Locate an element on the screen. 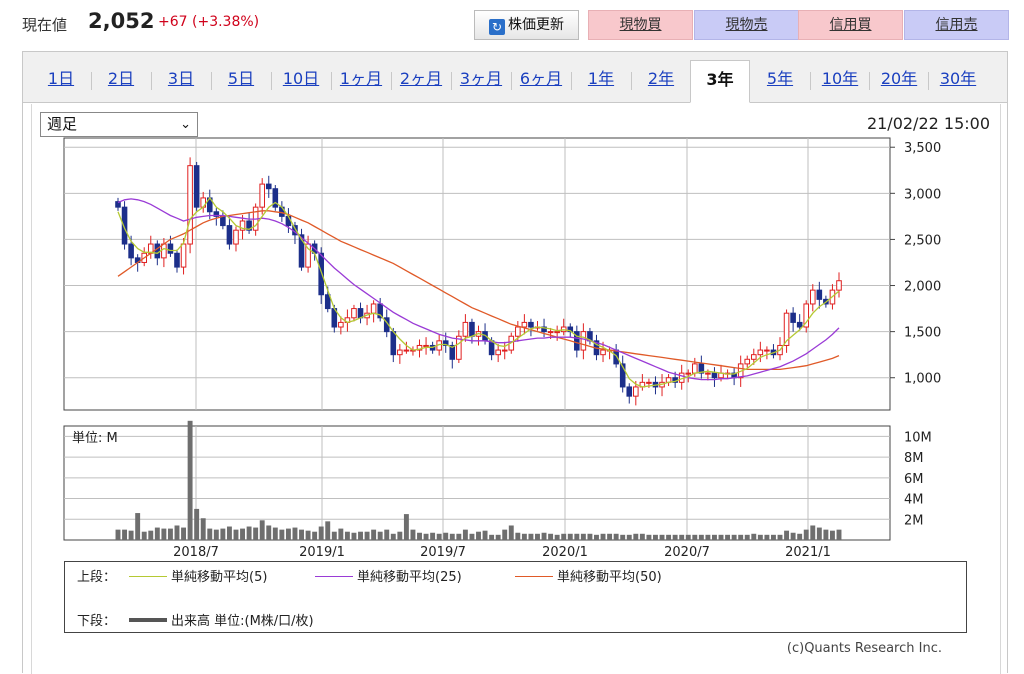 The width and height of the screenshot is (1024, 674). legend-ma5: 単純移動平均(5) is located at coordinates (198, 575).